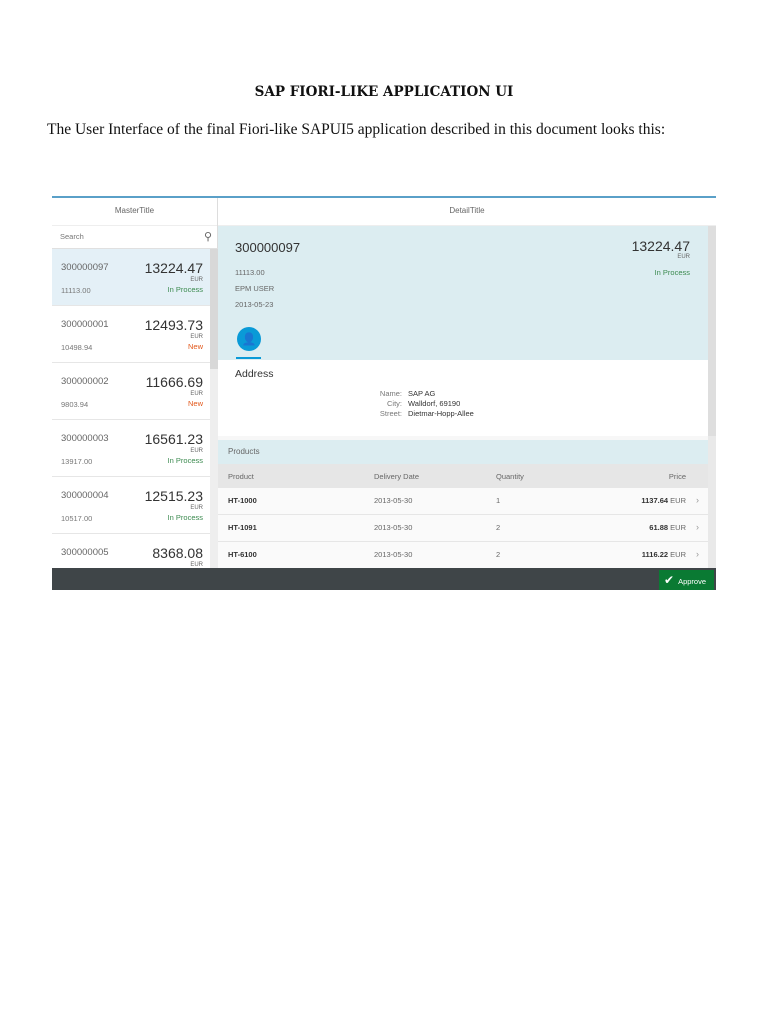 Image resolution: width=768 pixels, height=1024 pixels. Describe the element at coordinates (173, 496) in the screenshot. I see `item-amount: 12515.23` at that location.